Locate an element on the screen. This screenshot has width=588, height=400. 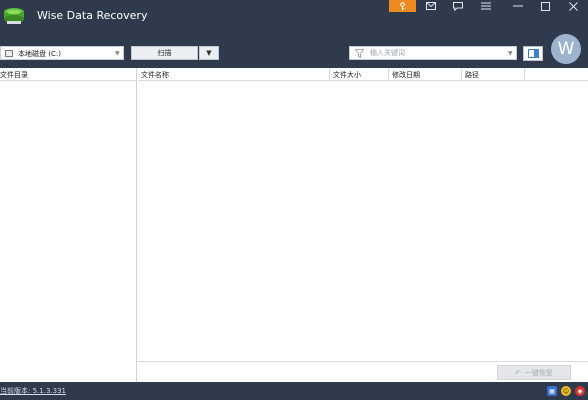
maximize-icon is located at coordinates (545, 6).